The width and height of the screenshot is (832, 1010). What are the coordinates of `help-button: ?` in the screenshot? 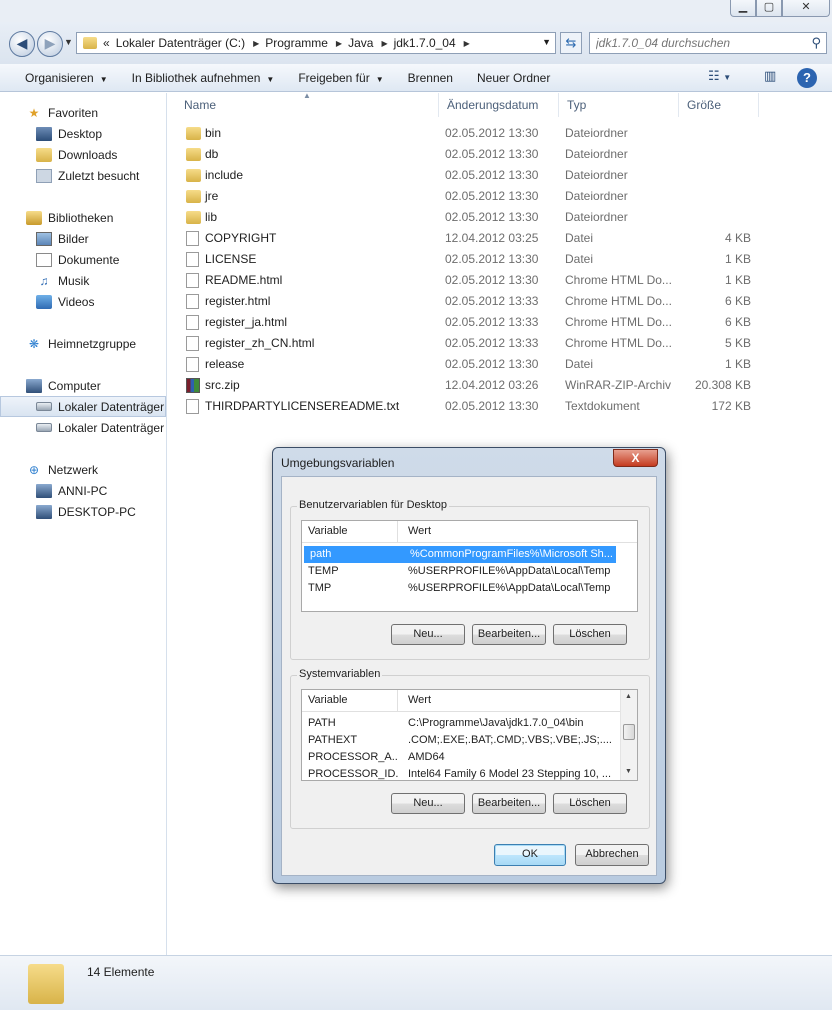 It's located at (807, 78).